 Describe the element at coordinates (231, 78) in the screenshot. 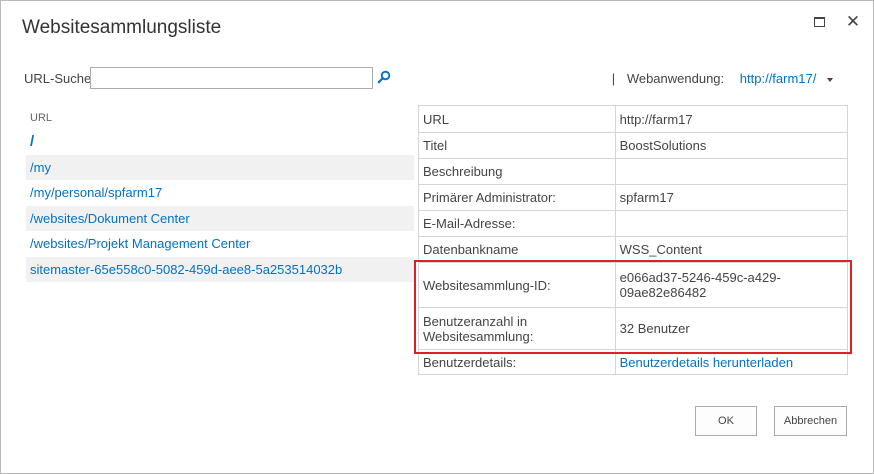

I see `url-search-input` at that location.